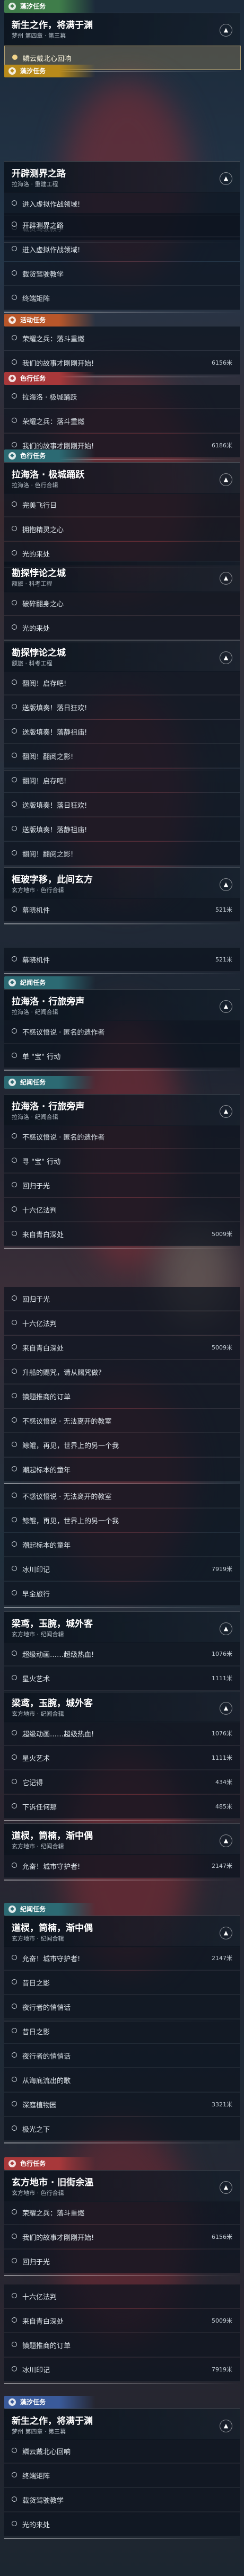  Describe the element at coordinates (122, 603) in the screenshot. I see `quest-objective-row: 破碎翻身之心` at that location.